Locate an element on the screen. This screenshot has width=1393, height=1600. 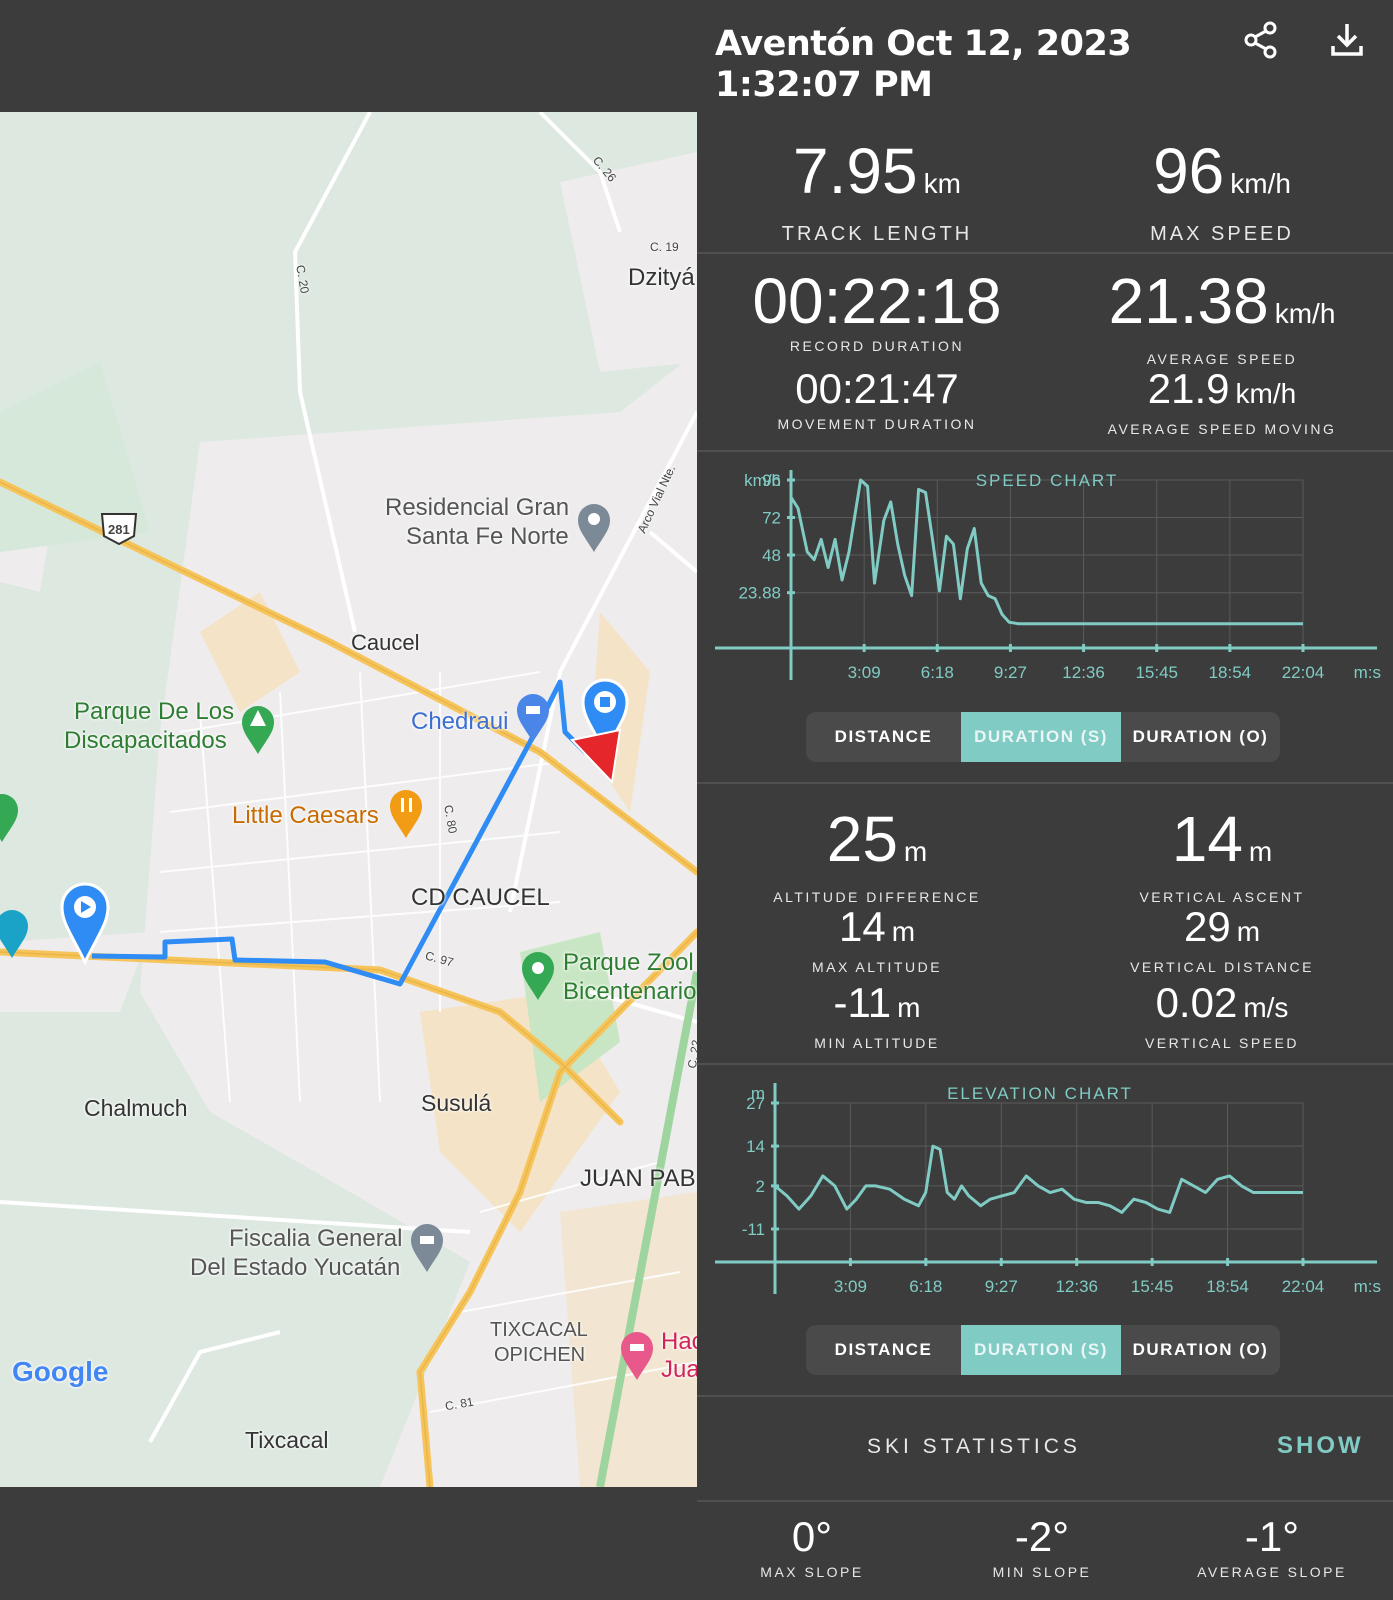
vertical-speed-label: VERTICAL SPEED is located at coordinates (1222, 1043).